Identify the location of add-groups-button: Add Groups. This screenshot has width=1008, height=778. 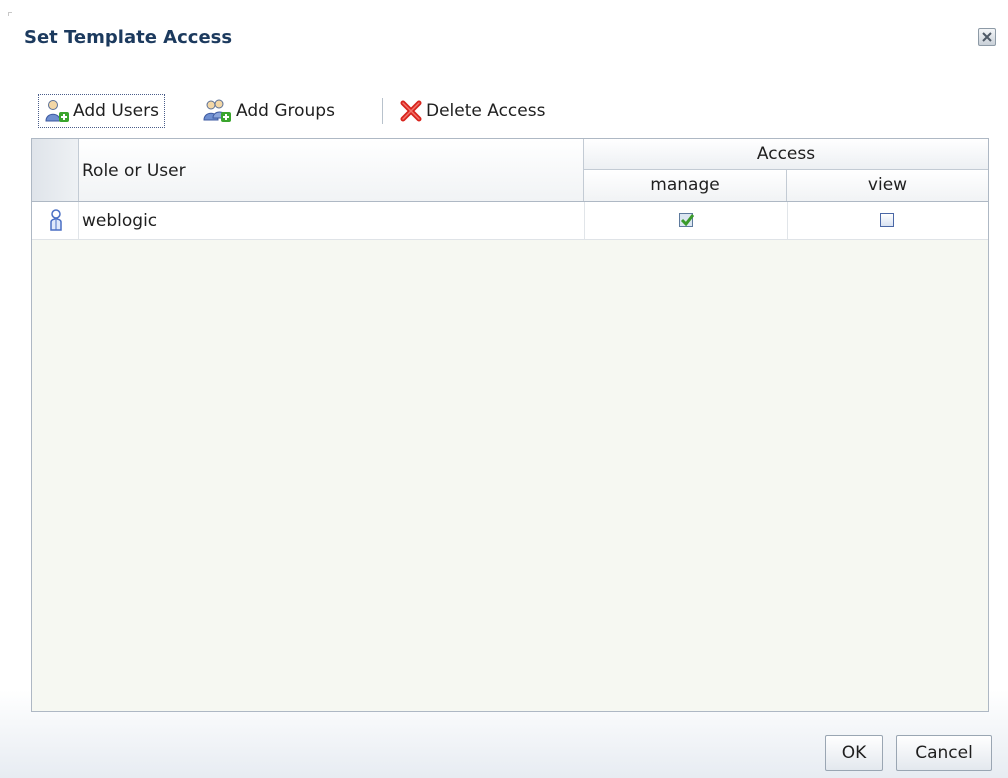
(269, 111).